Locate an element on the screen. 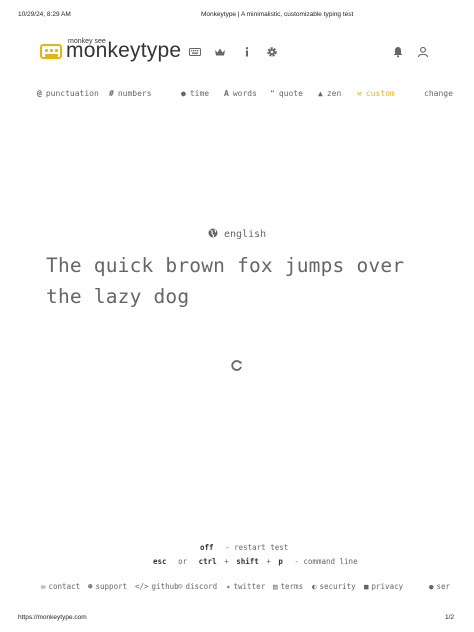 This screenshot has height=632, width=474. config-numbers: # numbers is located at coordinates (130, 93).